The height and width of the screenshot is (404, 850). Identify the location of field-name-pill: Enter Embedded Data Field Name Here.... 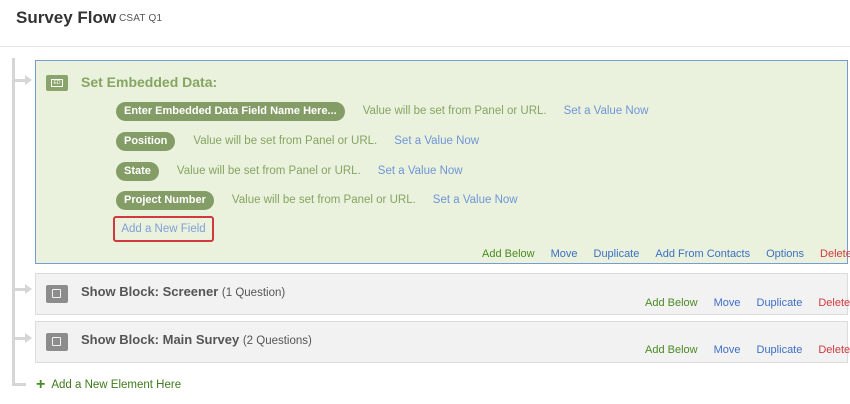
(230, 111).